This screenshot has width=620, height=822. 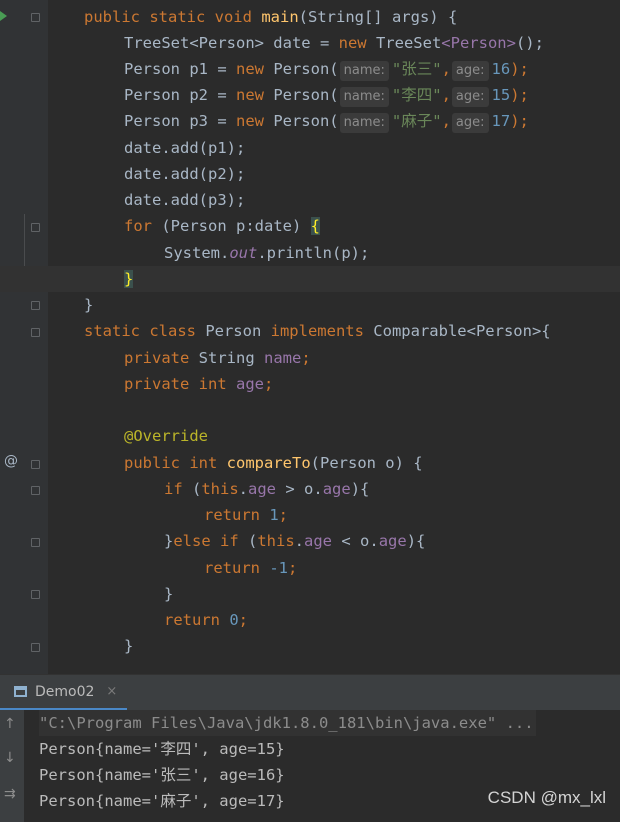 I want to click on statement: date.add(p3);, so click(x=185, y=200).